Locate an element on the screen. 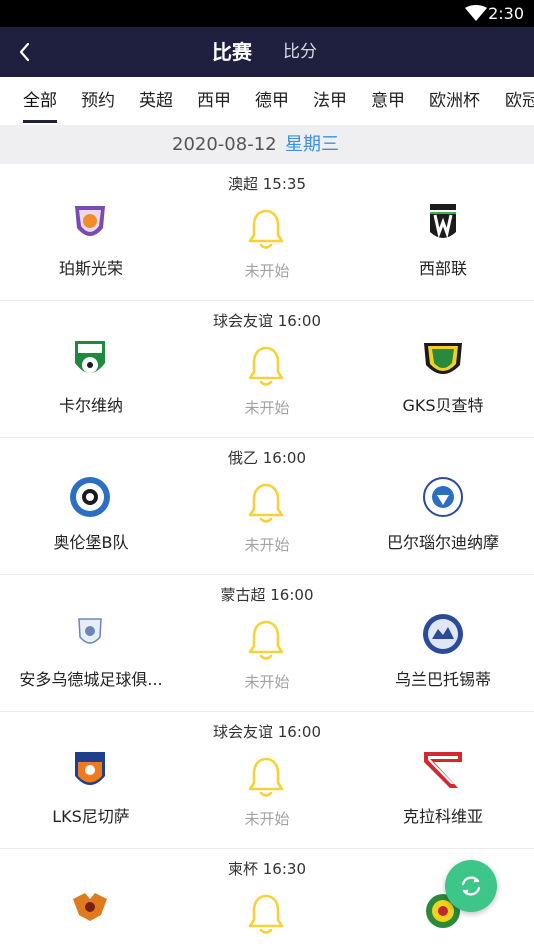  date-header: 2020-08-12 星期三 is located at coordinates (267, 144).